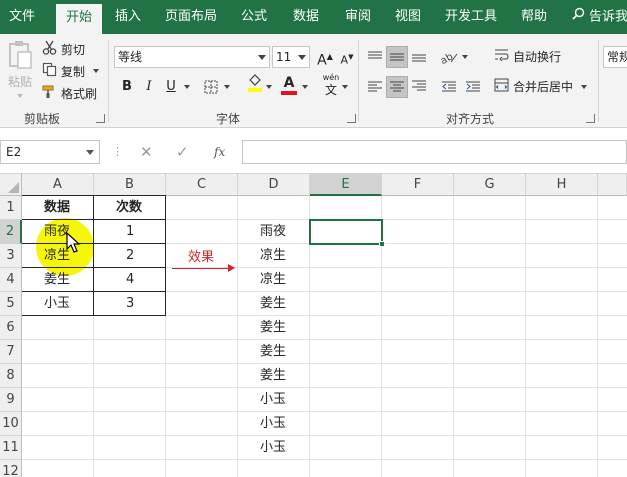  I want to click on tab-home: 开始, so click(79, 19).